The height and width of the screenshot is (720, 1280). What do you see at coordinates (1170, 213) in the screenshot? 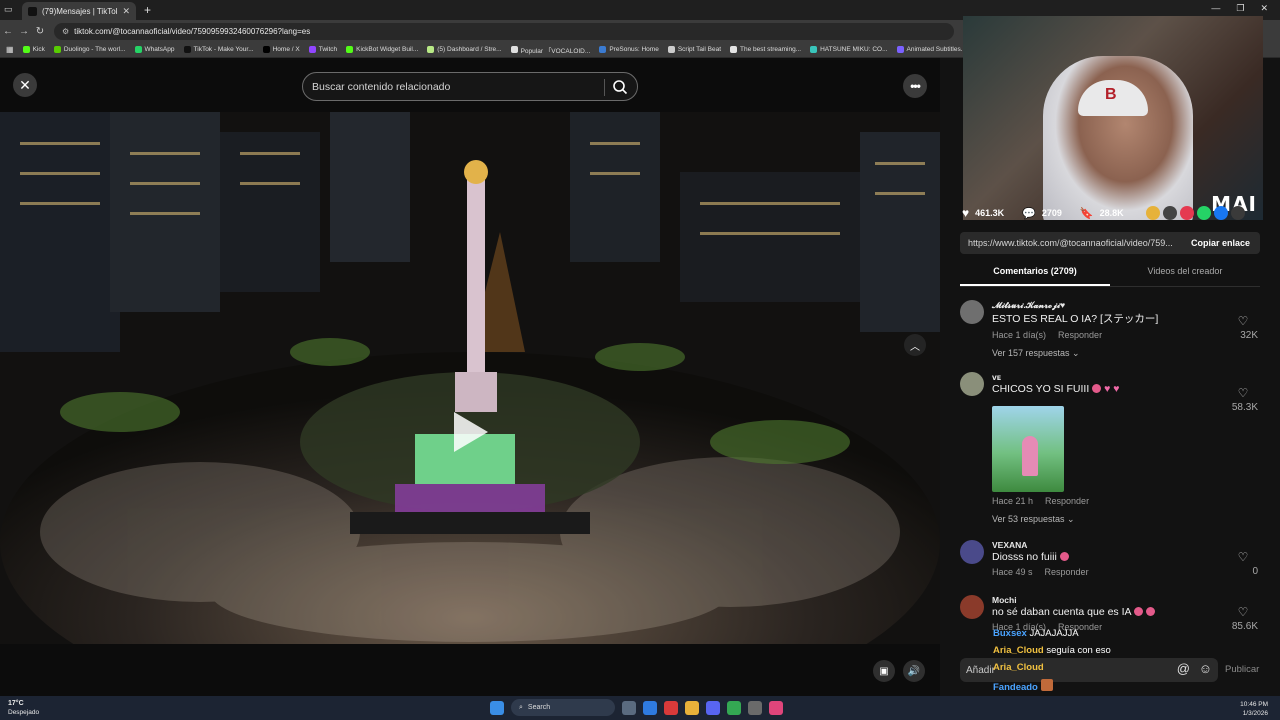
I see `embed-icon` at bounding box center [1170, 213].